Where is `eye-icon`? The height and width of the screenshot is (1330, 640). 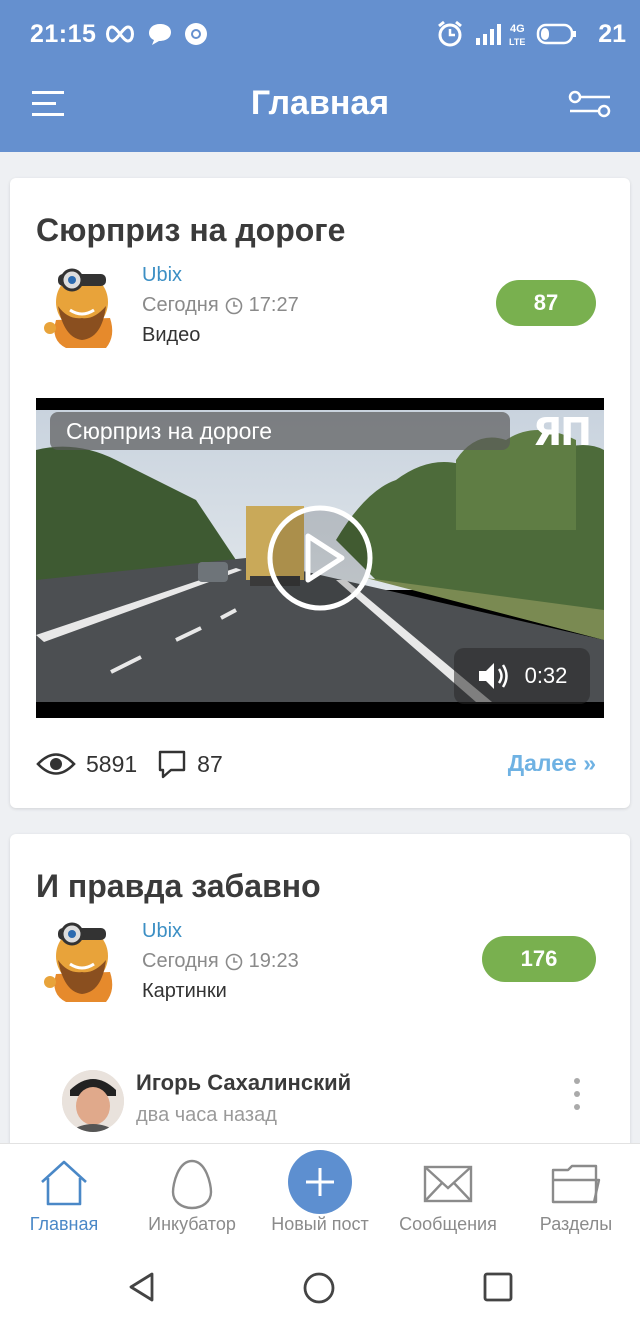
eye-icon is located at coordinates (56, 764).